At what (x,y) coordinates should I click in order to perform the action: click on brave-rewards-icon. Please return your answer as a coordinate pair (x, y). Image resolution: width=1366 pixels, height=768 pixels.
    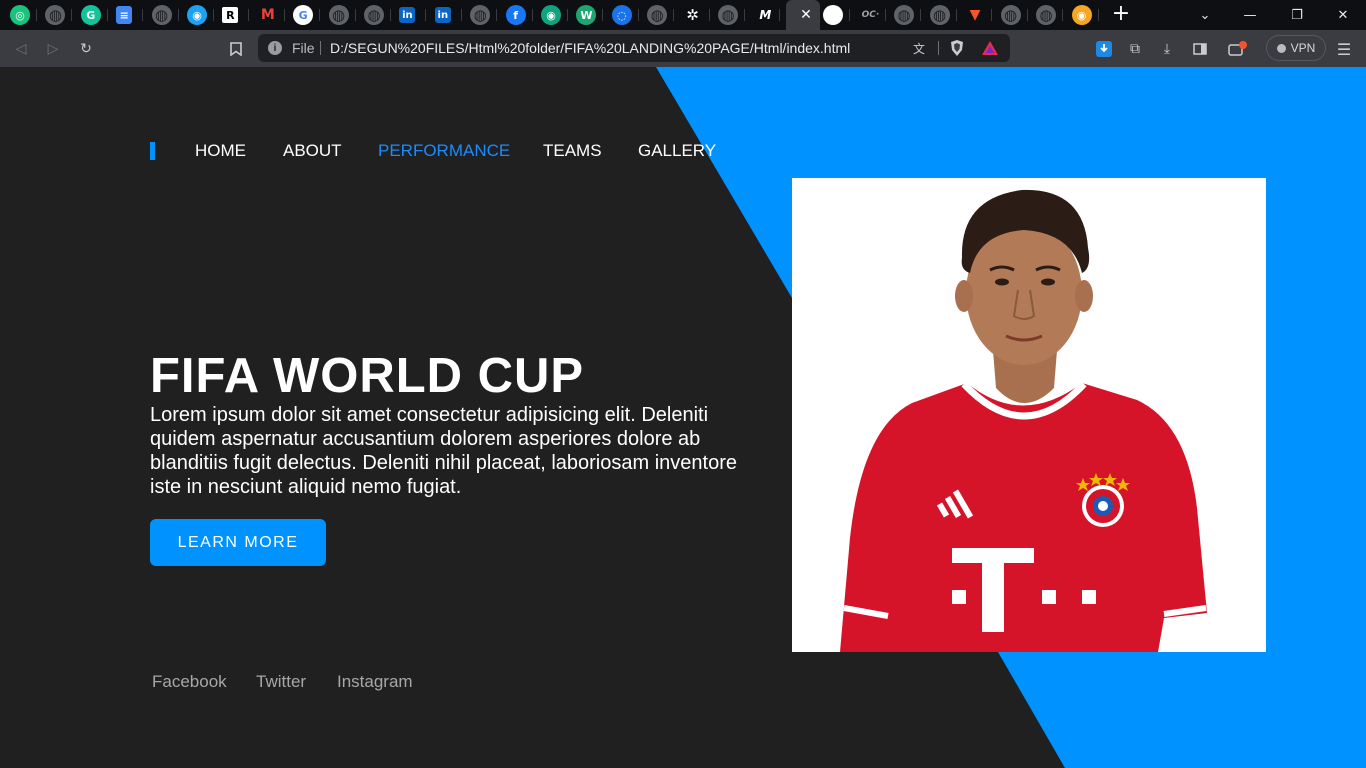
    Looking at the image, I should click on (990, 48).